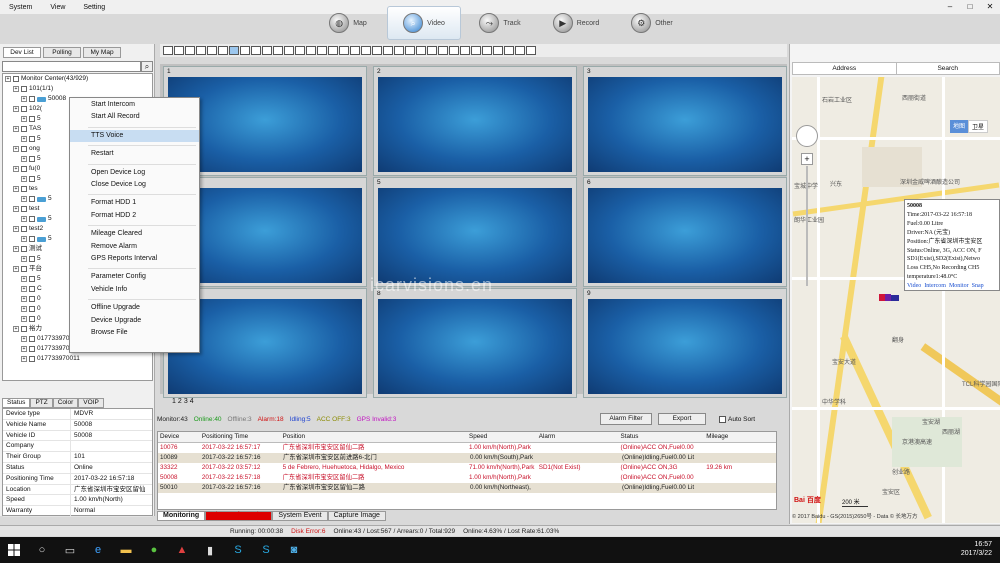 This screenshot has width=1000, height=563. I want to click on column-header: Position, so click(374, 437).